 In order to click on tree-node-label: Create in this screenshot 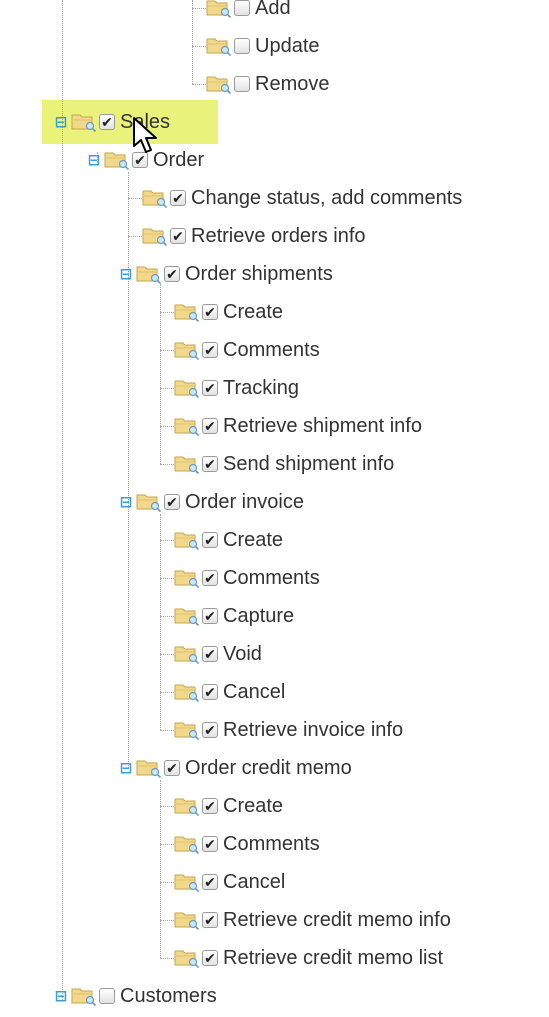, I will do `click(253, 805)`.